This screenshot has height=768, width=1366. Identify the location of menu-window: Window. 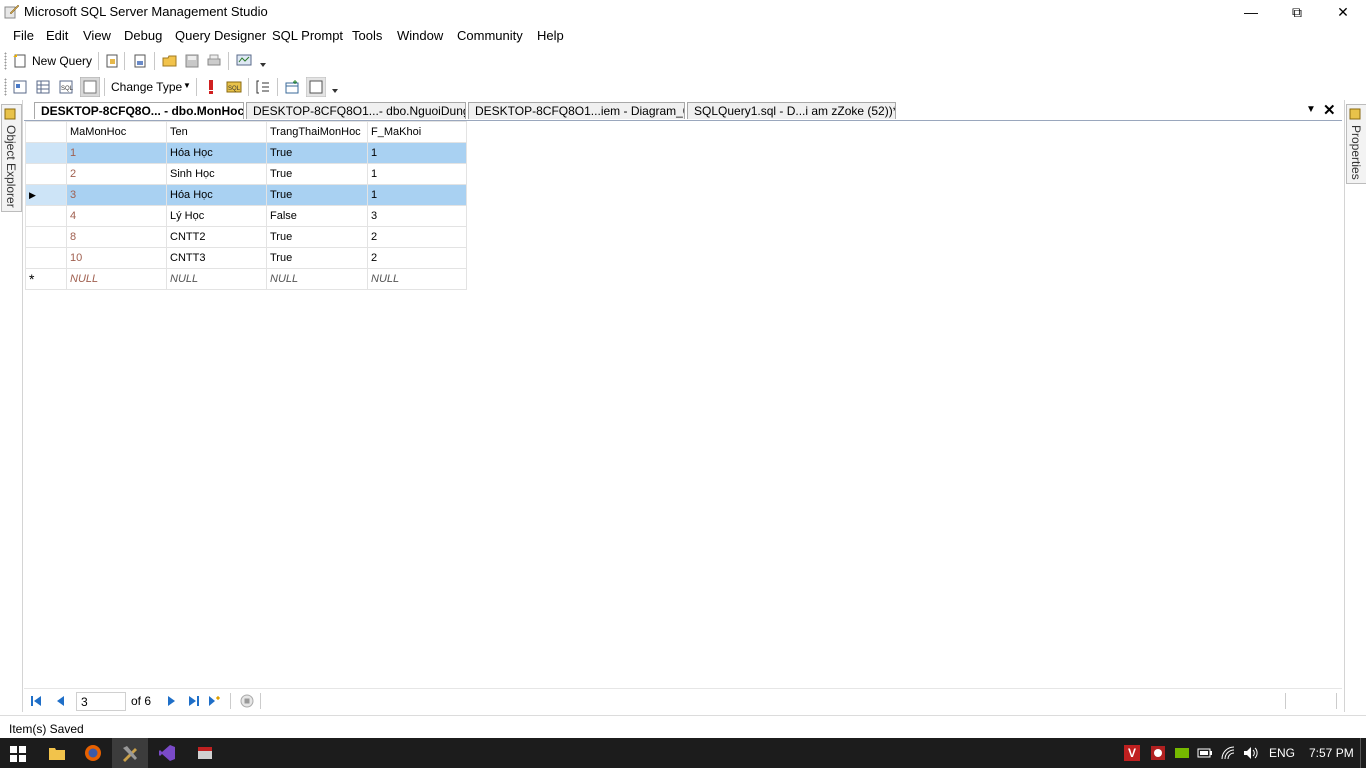
(420, 35).